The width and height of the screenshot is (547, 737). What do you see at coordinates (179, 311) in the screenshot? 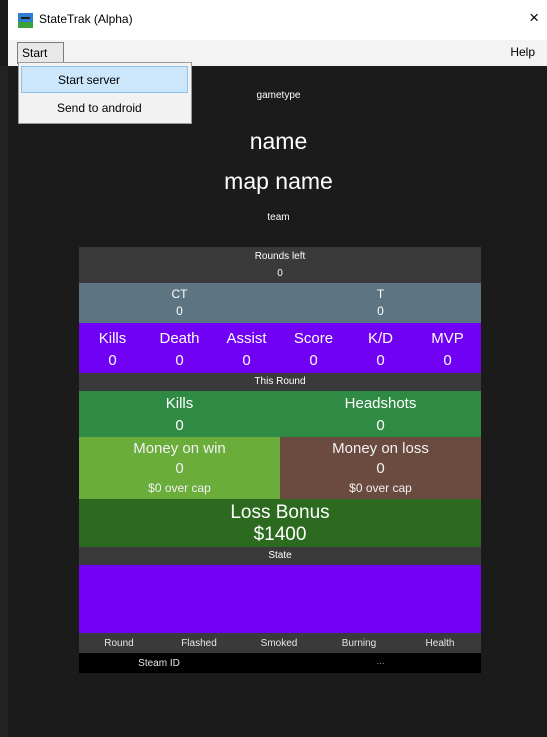
I see `ct-value: 0` at bounding box center [179, 311].